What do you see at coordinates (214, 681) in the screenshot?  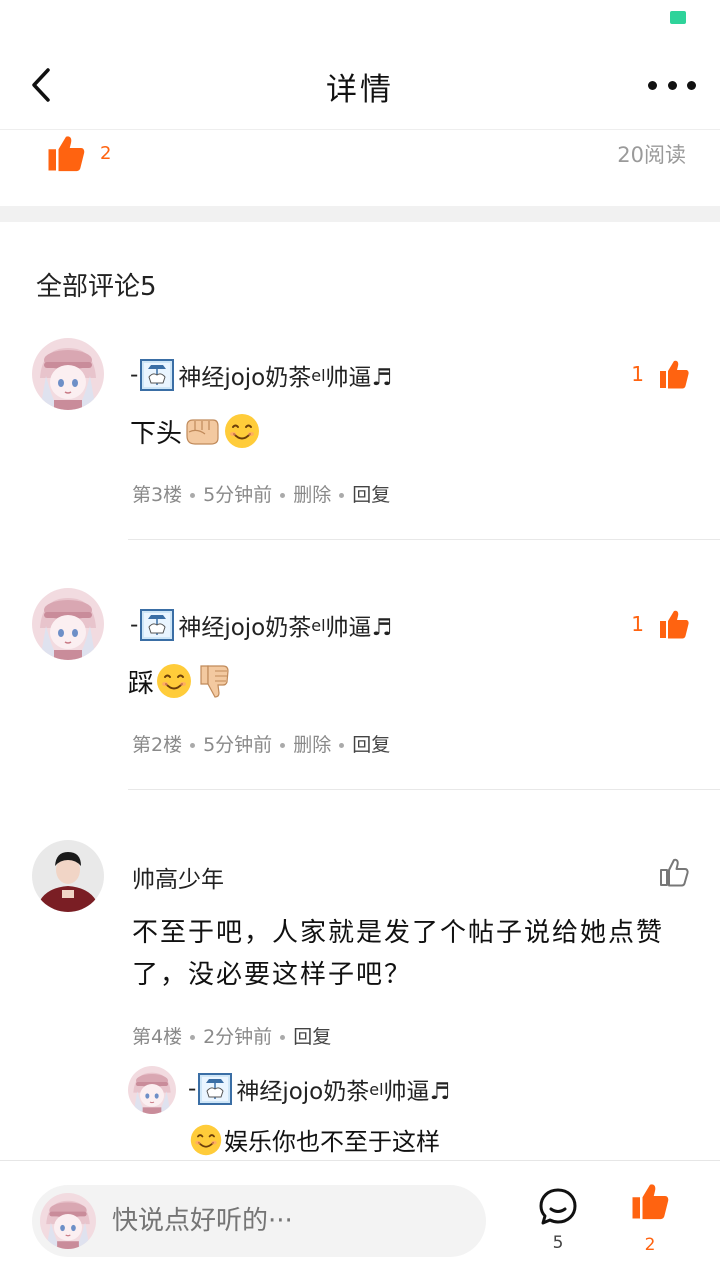 I see `thumbs-down-emoji-icon` at bounding box center [214, 681].